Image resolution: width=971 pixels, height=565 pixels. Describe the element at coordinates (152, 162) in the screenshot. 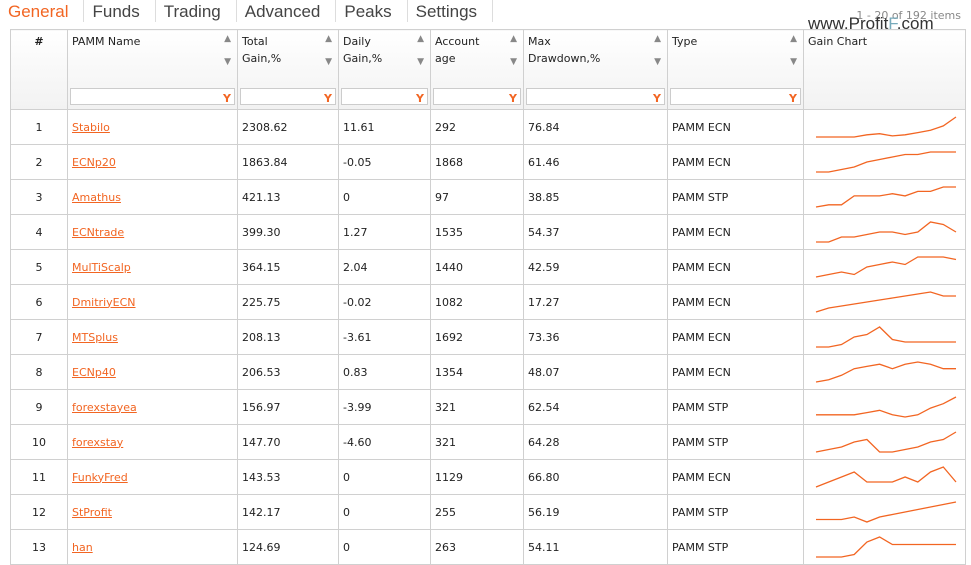

I see `name-cell: ECNp20` at that location.